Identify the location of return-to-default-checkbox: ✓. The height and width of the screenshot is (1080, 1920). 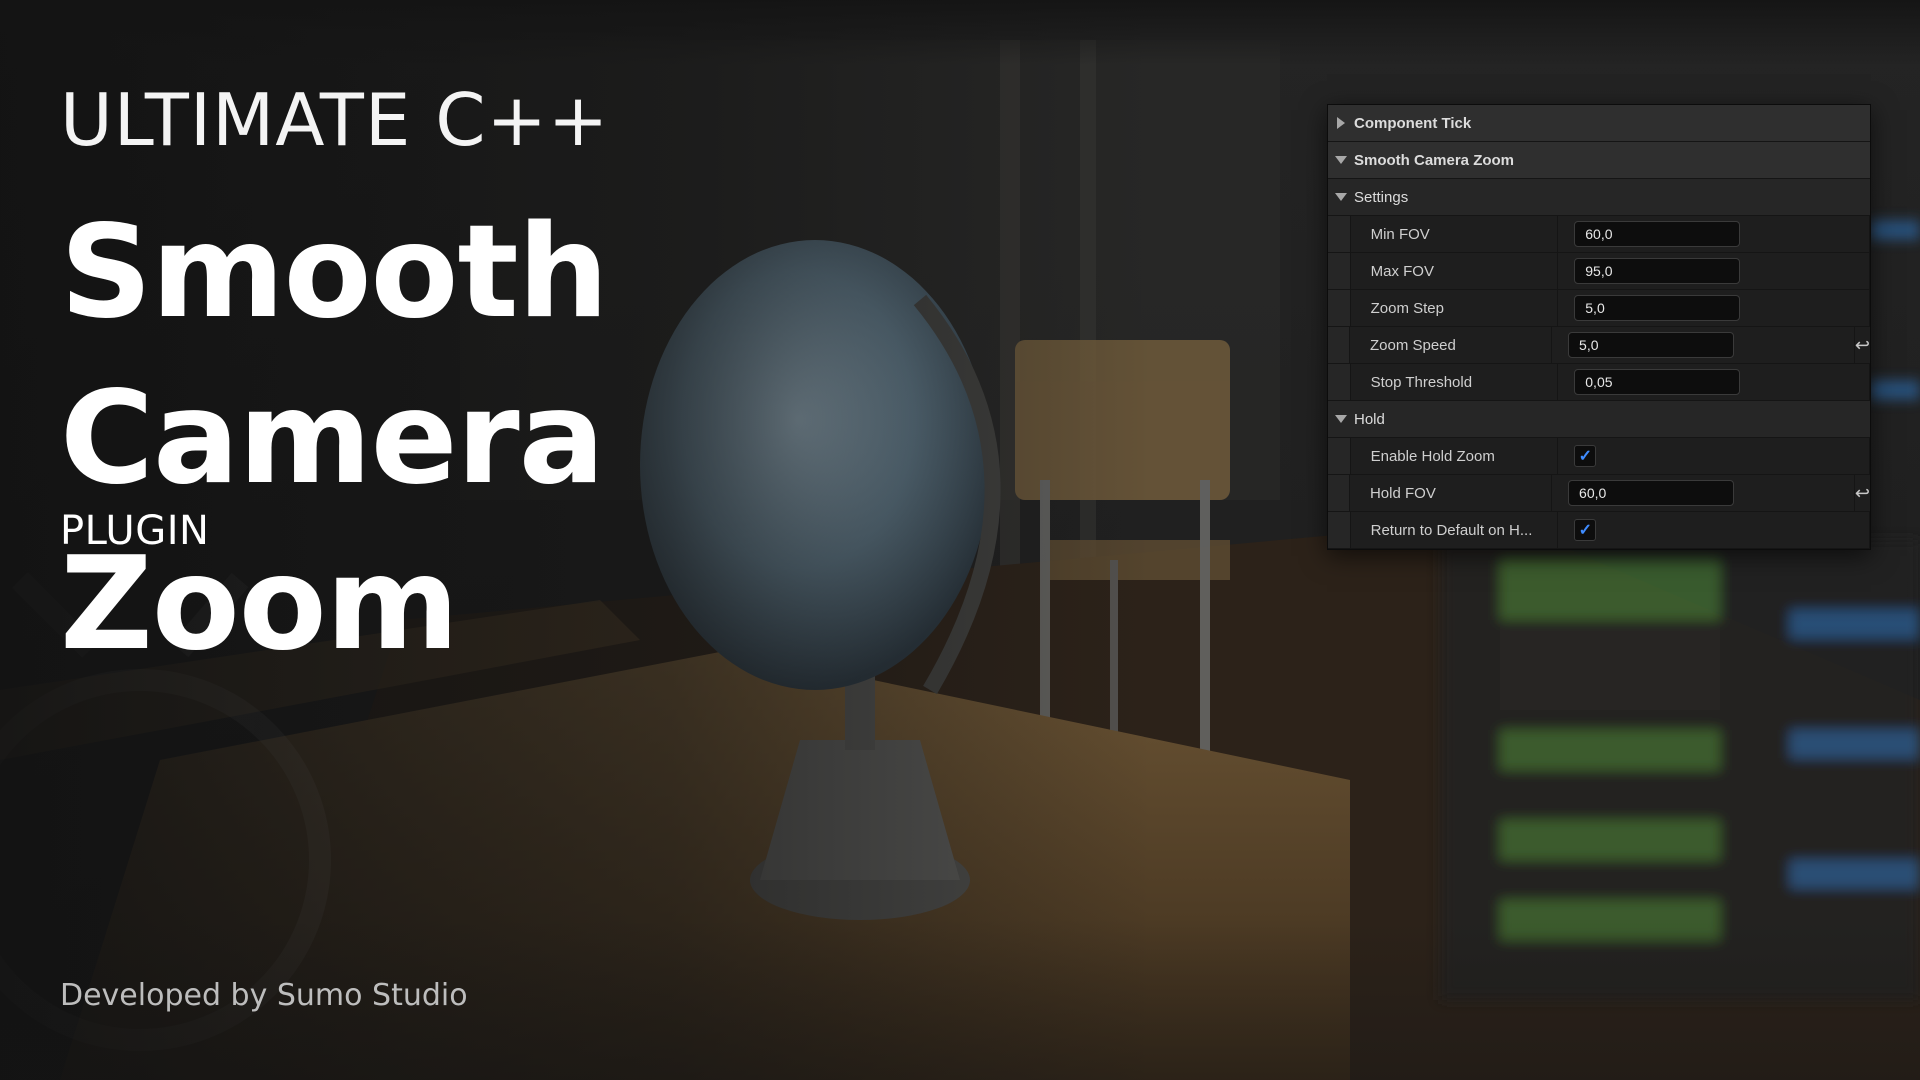
(1585, 530).